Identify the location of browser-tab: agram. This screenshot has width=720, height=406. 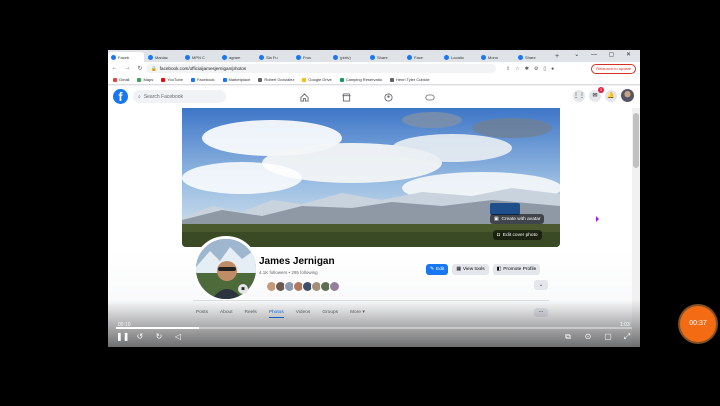
(237, 57).